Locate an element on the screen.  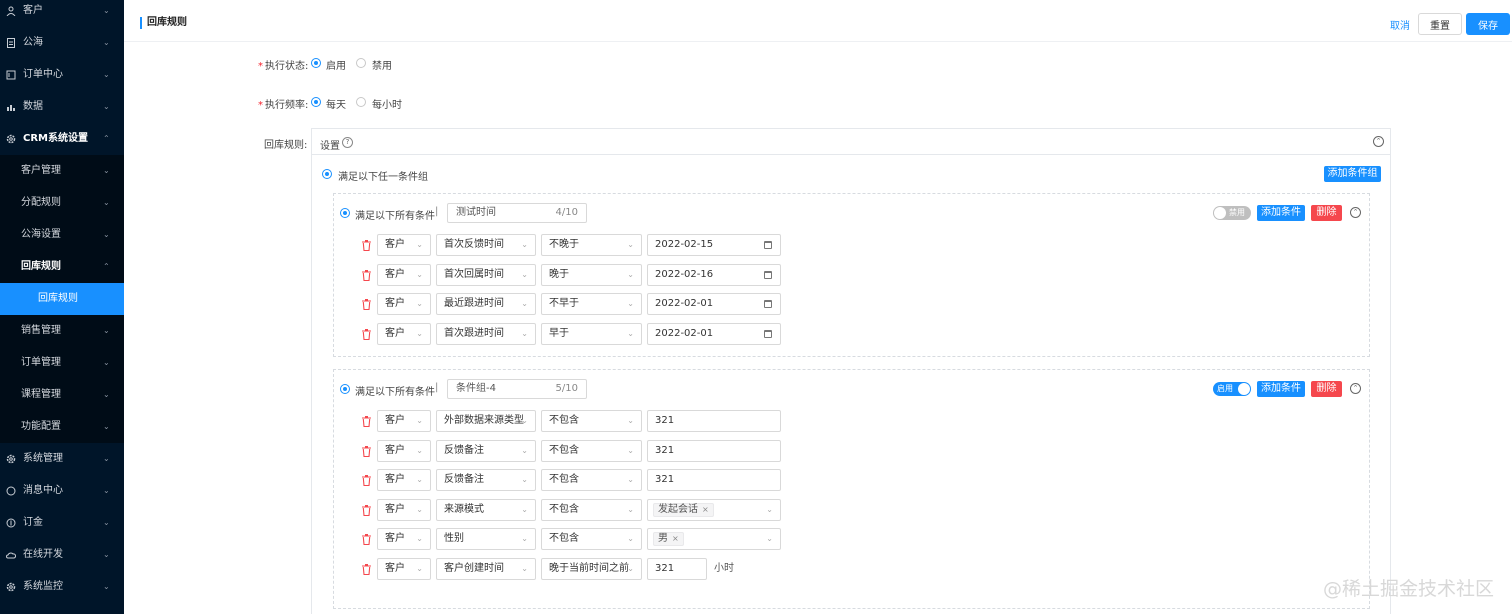
sidebar-item-14: 系统管理 ⌄ is located at coordinates (62, 459).